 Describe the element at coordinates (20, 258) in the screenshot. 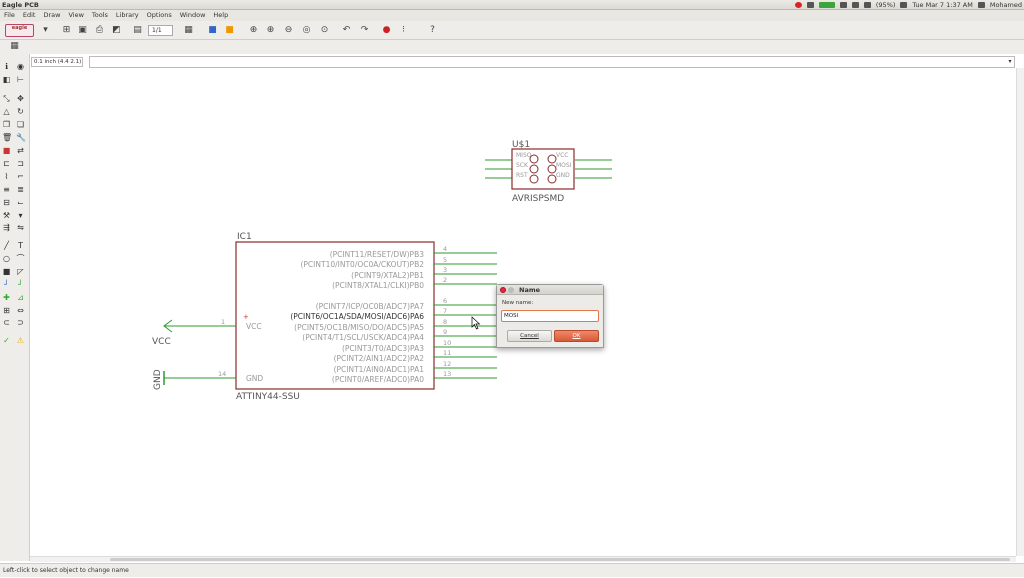

I see `arc-icon: ⌒` at that location.